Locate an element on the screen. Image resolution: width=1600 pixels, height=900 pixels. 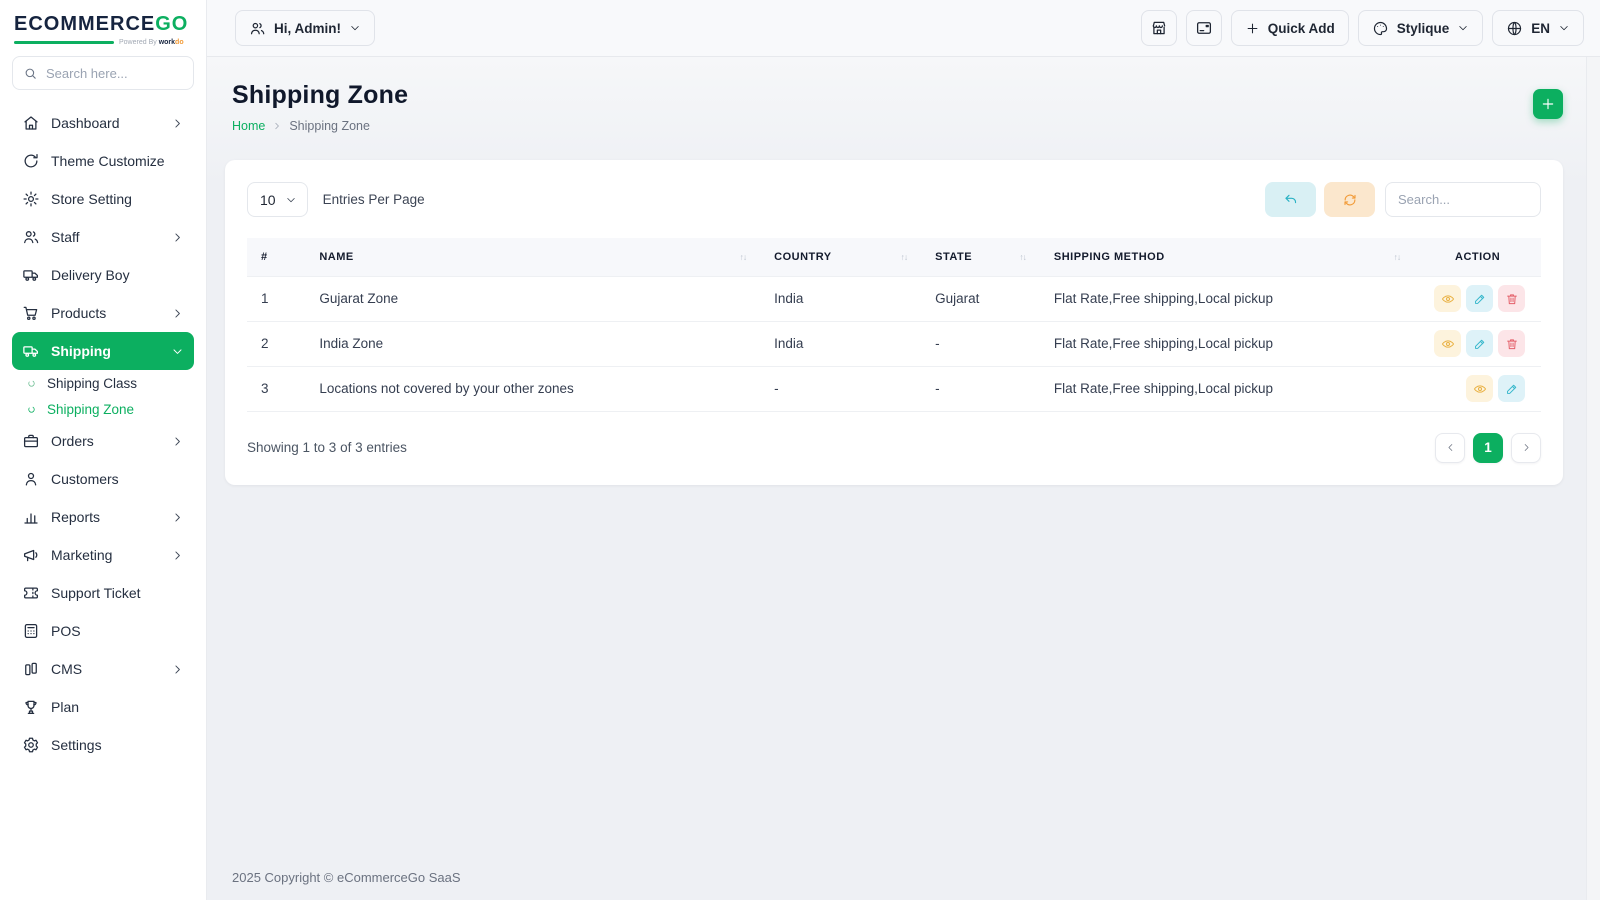
sidebar-item-reports: Reports is located at coordinates (103, 517).